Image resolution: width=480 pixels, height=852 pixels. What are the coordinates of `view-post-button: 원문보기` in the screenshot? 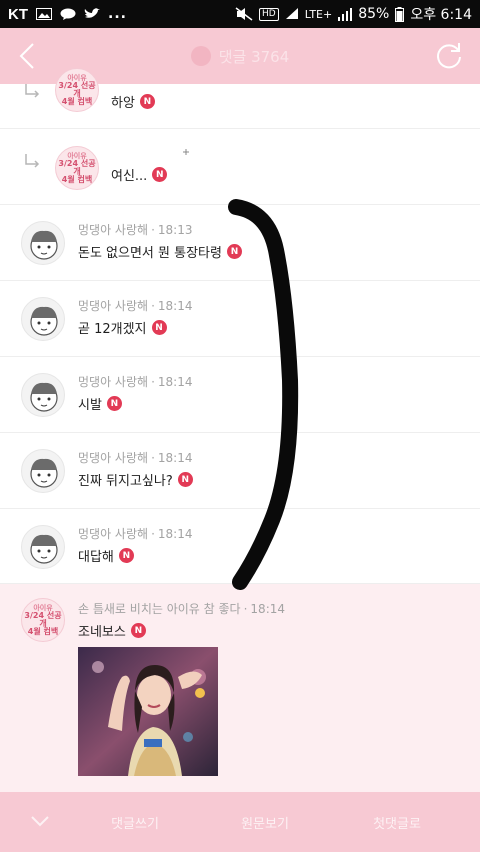 It's located at (265, 822).